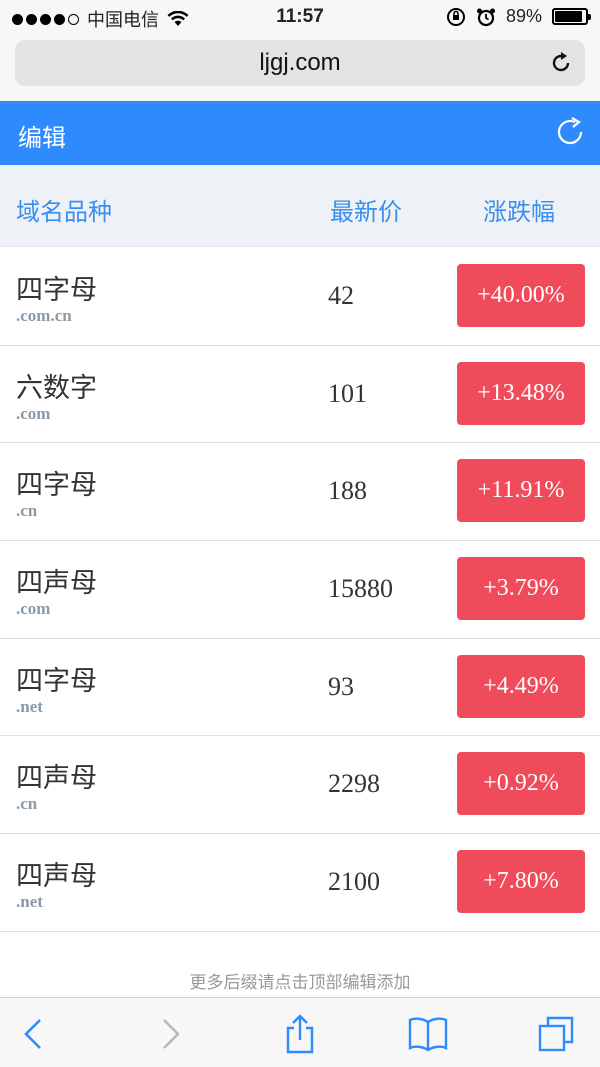  Describe the element at coordinates (521, 784) in the screenshot. I see `row-change-badge: +0.92%` at that location.